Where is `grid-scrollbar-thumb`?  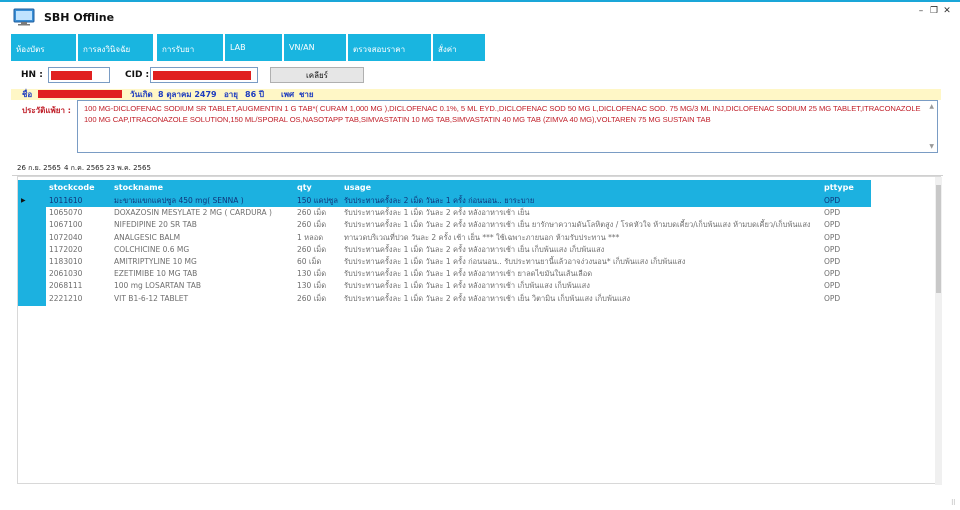 grid-scrollbar-thumb is located at coordinates (938, 239).